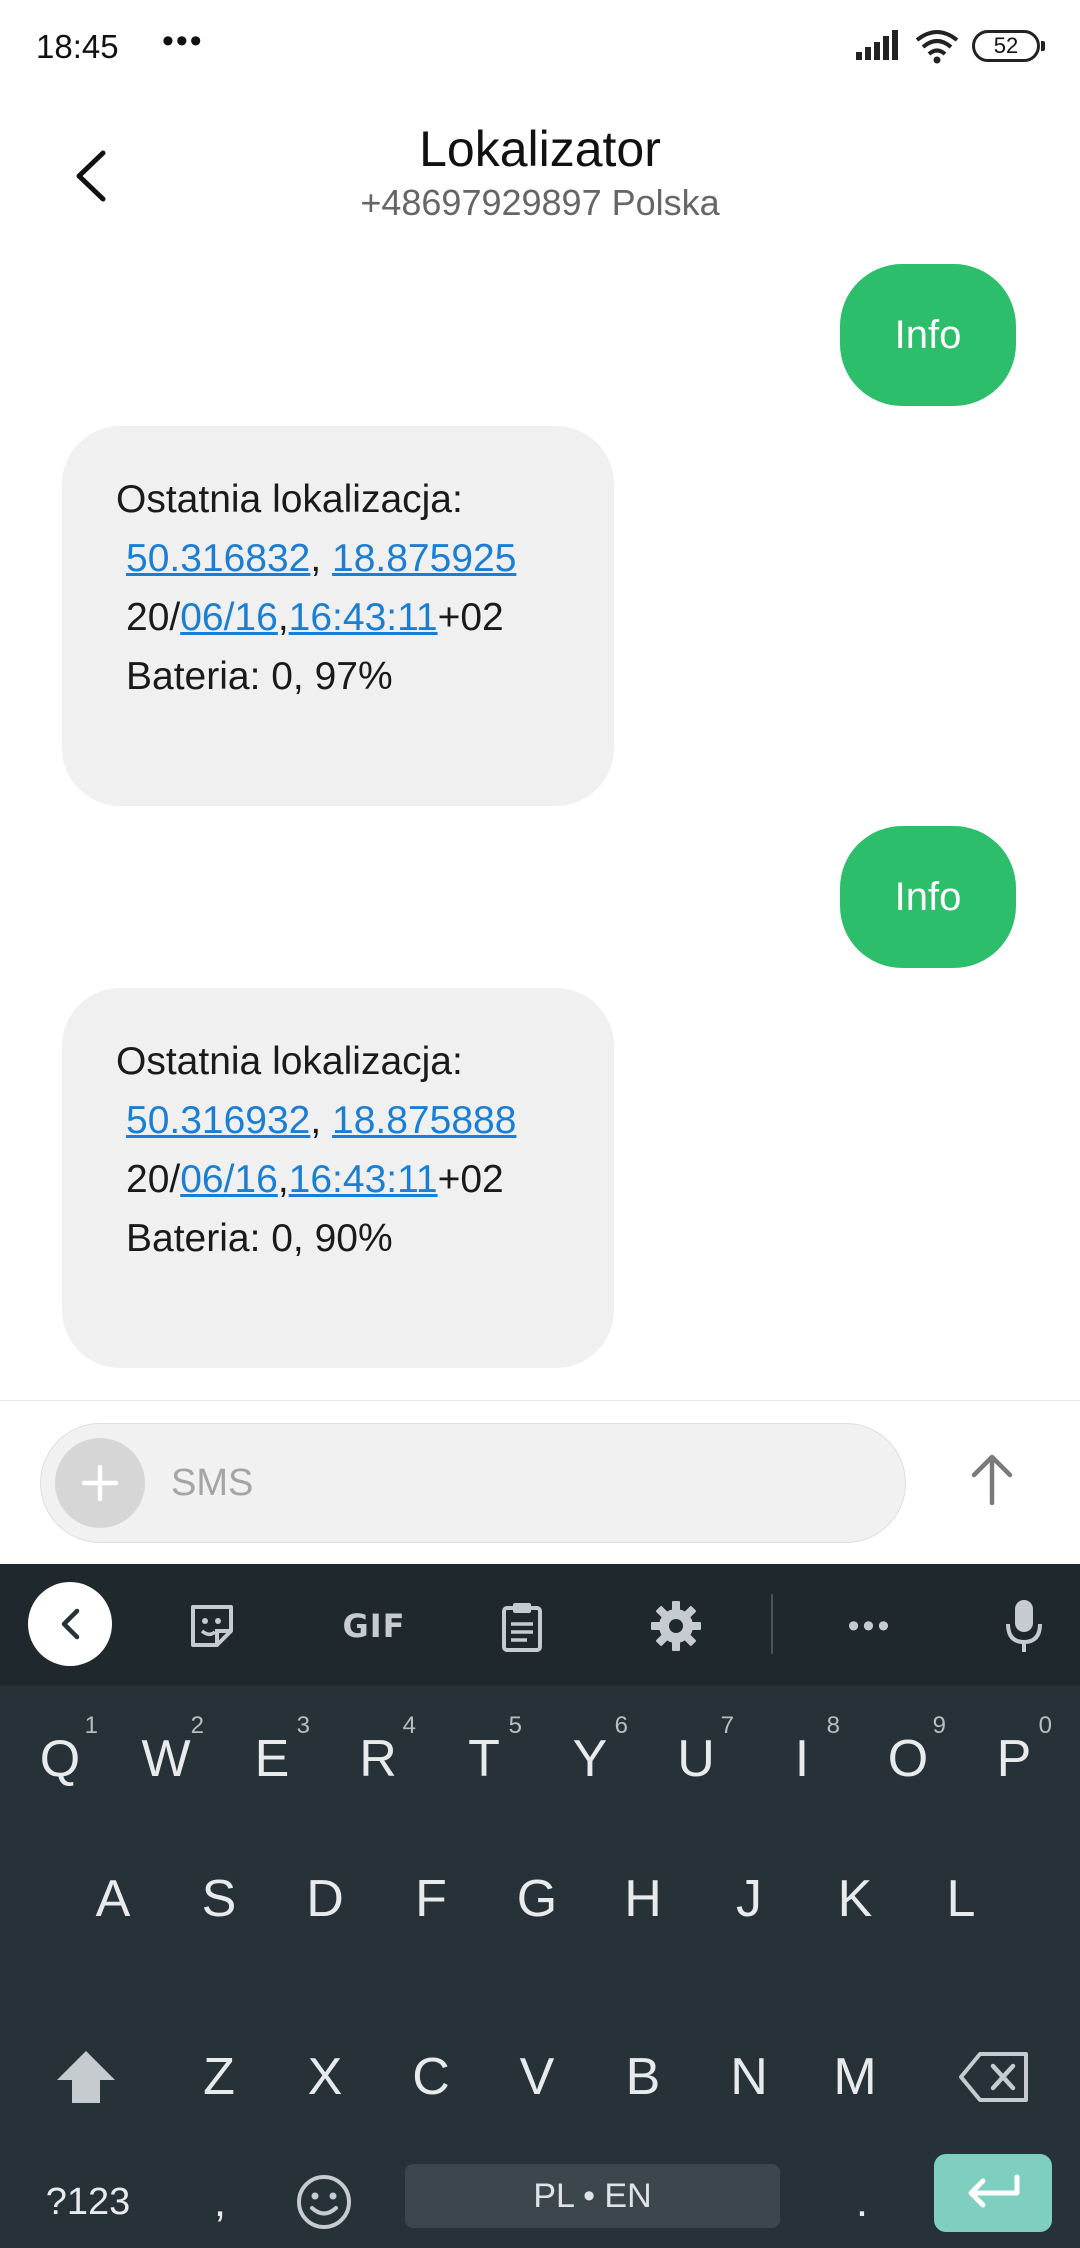 This screenshot has width=1080, height=2248. What do you see at coordinates (590, 1759) in the screenshot?
I see `key-y: Y6` at bounding box center [590, 1759].